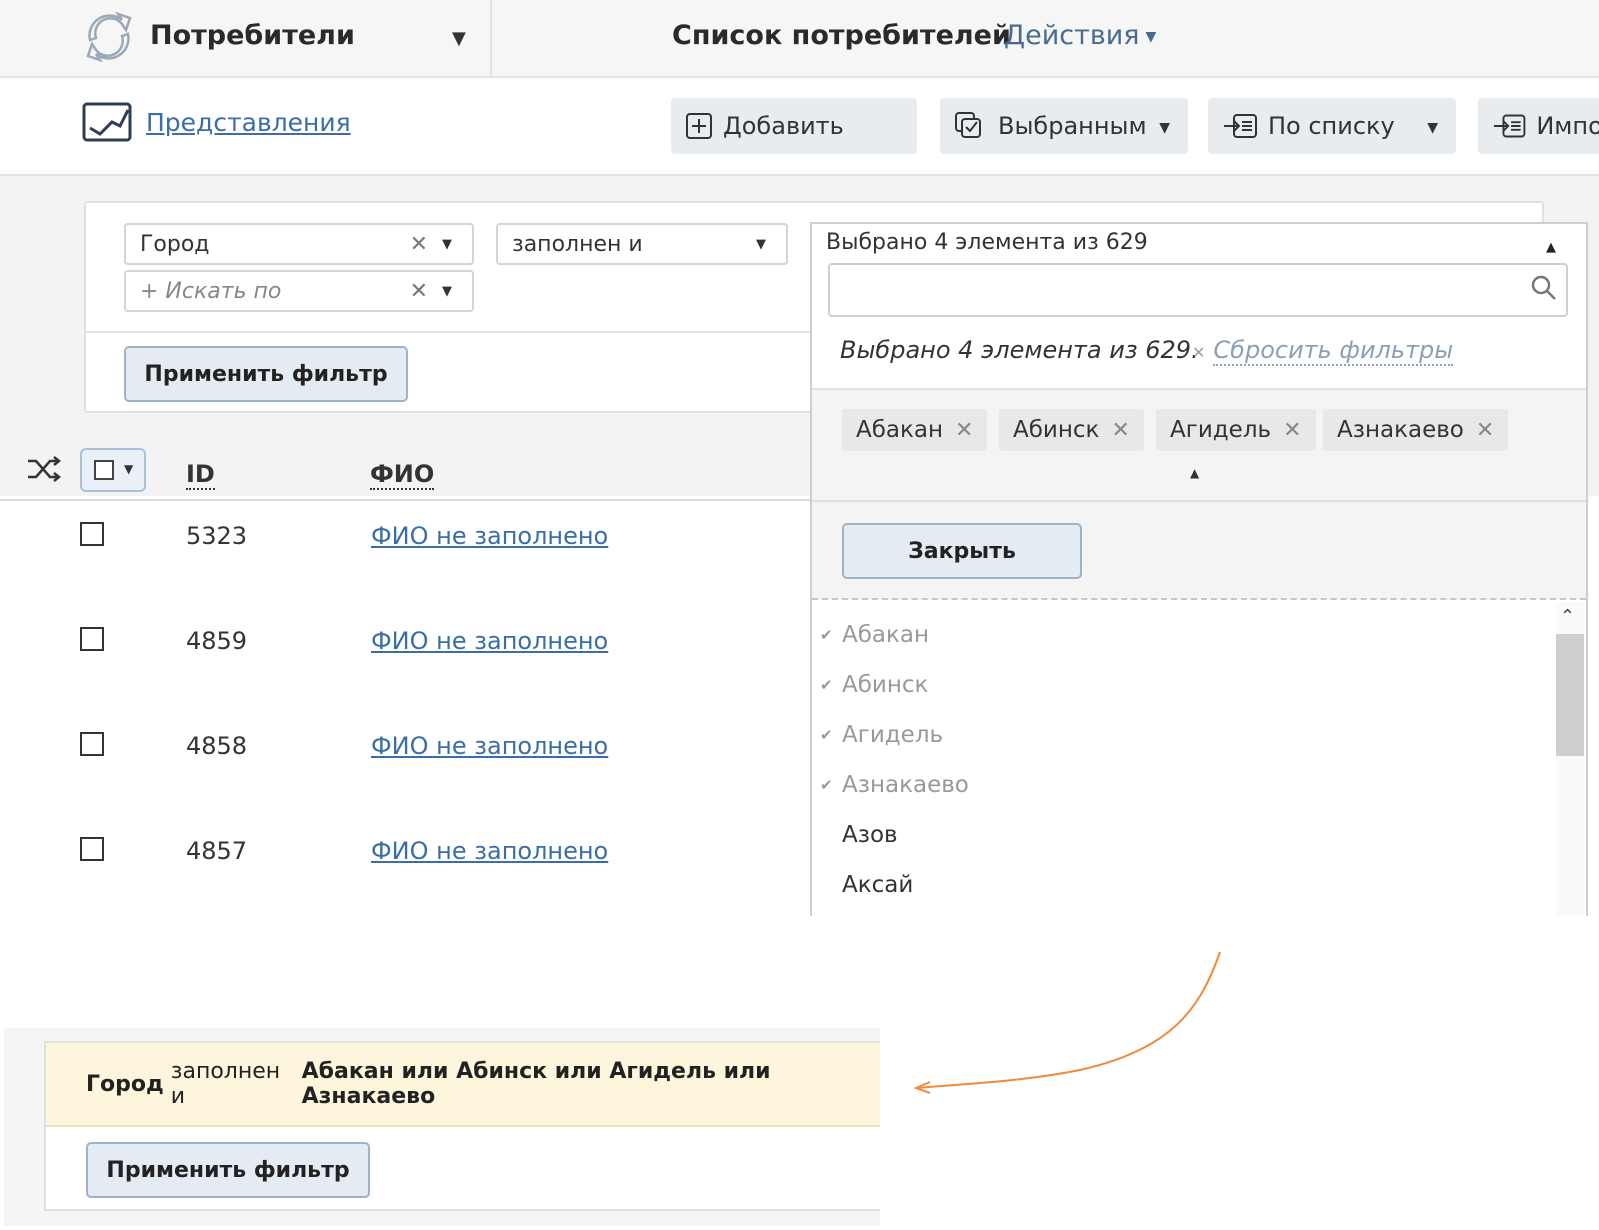  I want to click on chevron-up-icon: ▲, so click(1551, 247).